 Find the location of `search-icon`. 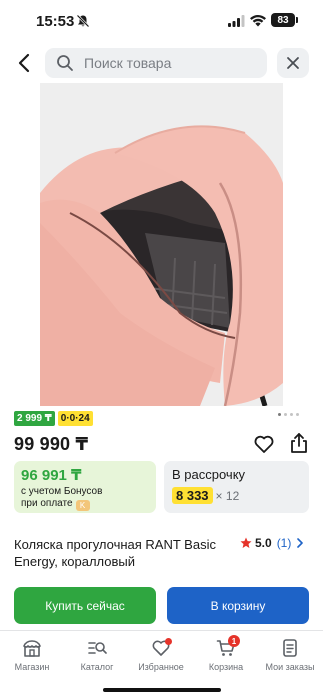

search-icon is located at coordinates (65, 63).